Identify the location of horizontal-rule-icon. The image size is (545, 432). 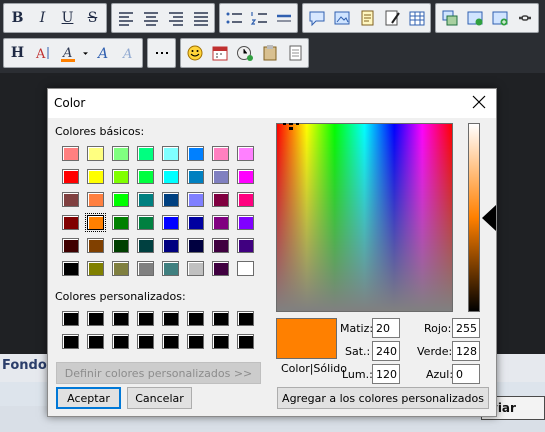
(283, 18).